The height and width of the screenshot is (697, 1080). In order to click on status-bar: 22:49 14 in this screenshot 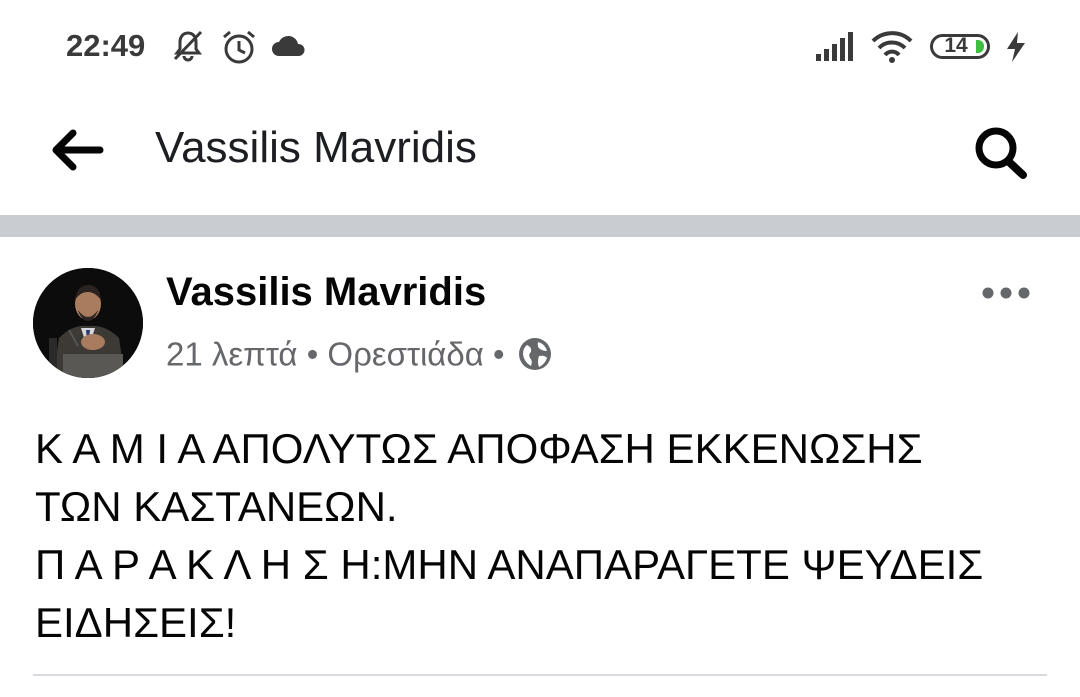, I will do `click(540, 47)`.